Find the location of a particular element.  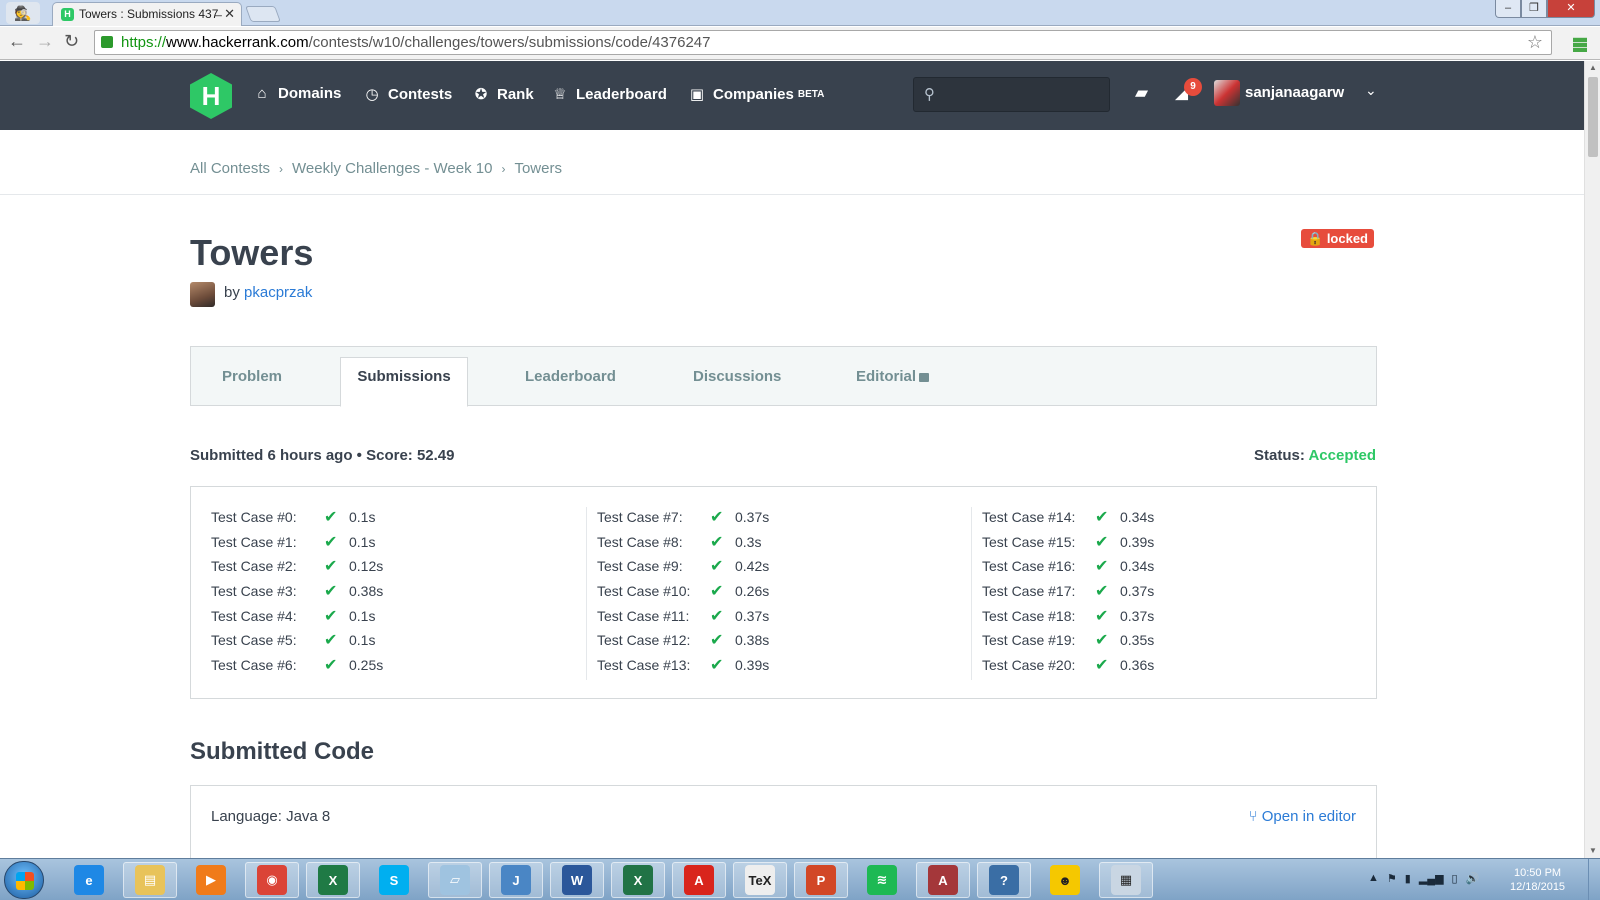

forward-arrow-icon: → is located at coordinates (45, 41).